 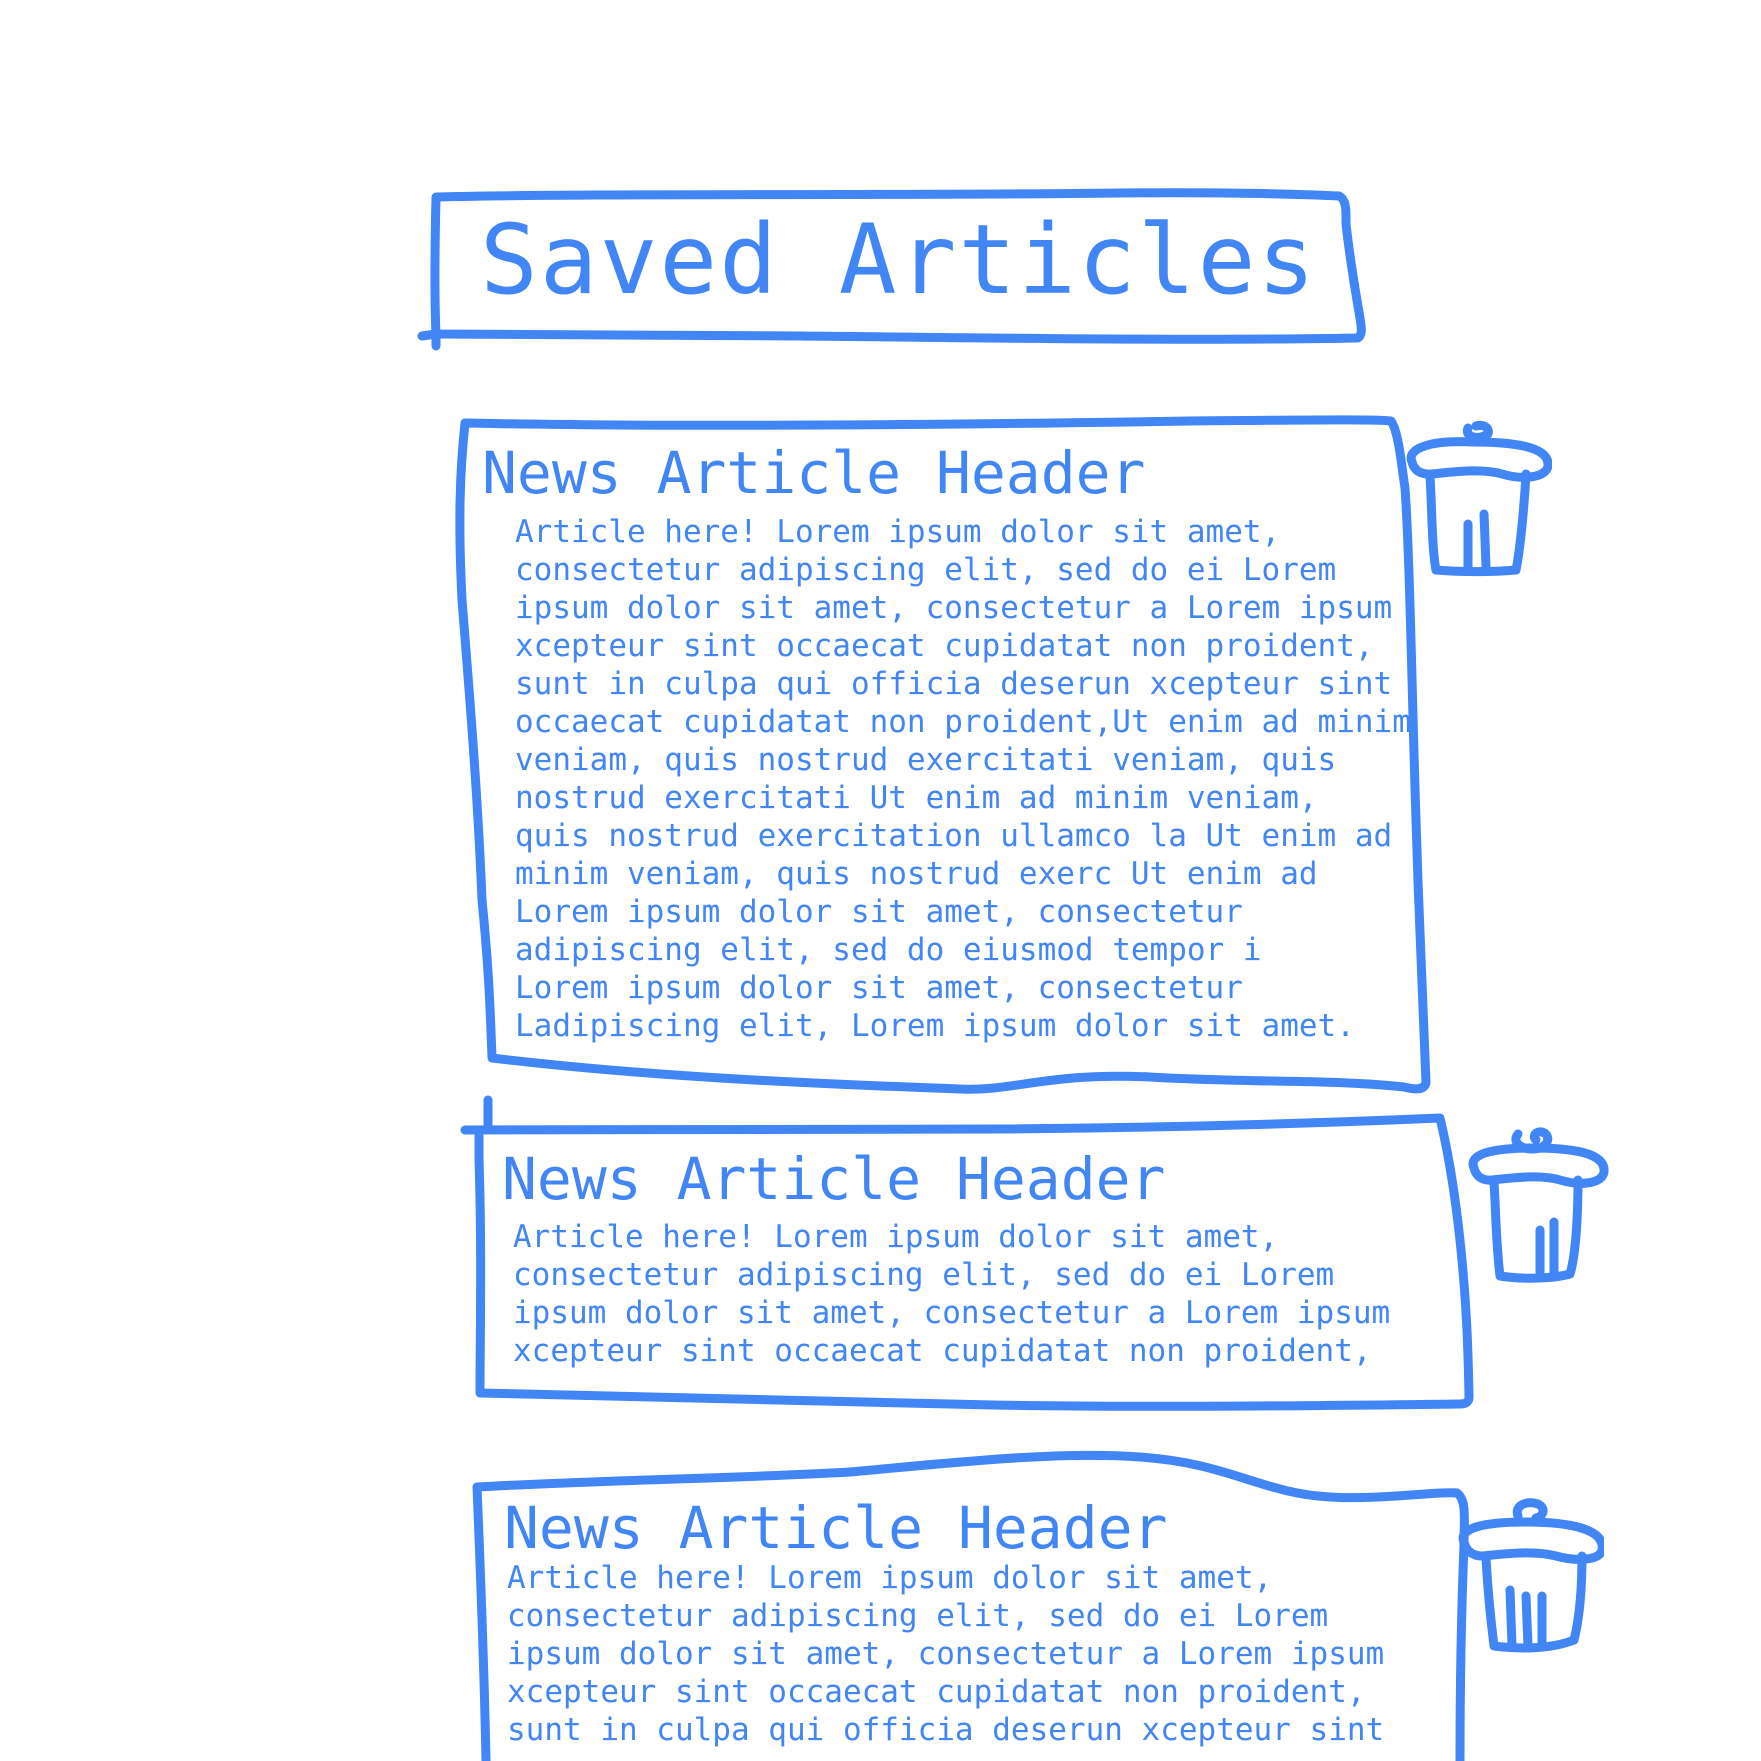 I want to click on title-frame-tail, so click(x=429, y=340).